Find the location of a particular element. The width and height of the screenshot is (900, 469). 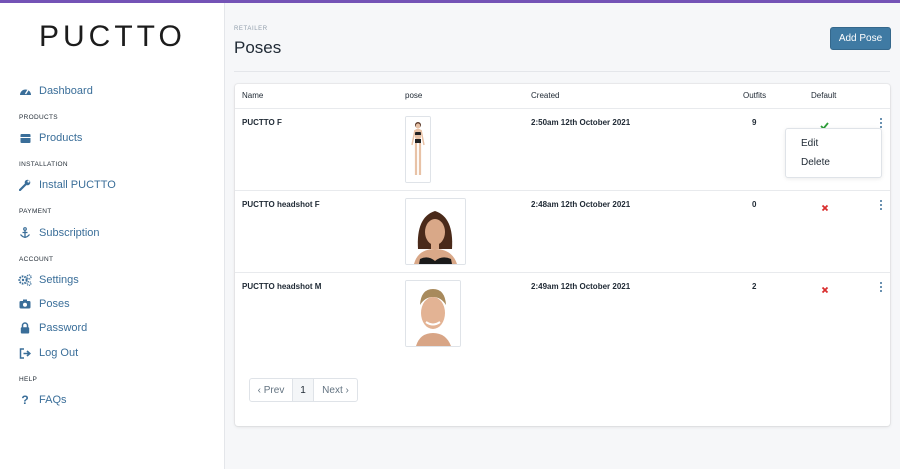

pose-thumbnail-headshot-female is located at coordinates (435, 231).